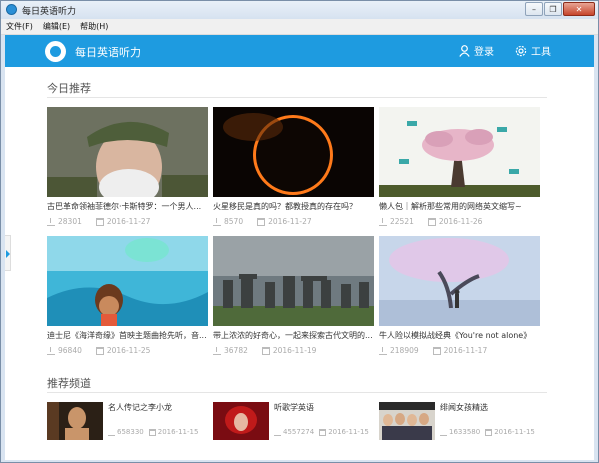 Image resolution: width=599 pixels, height=463 pixels. Describe the element at coordinates (299, 27) in the screenshot. I see `menu-bar: 文件(F) 编辑(E) 帮助(H)` at that location.